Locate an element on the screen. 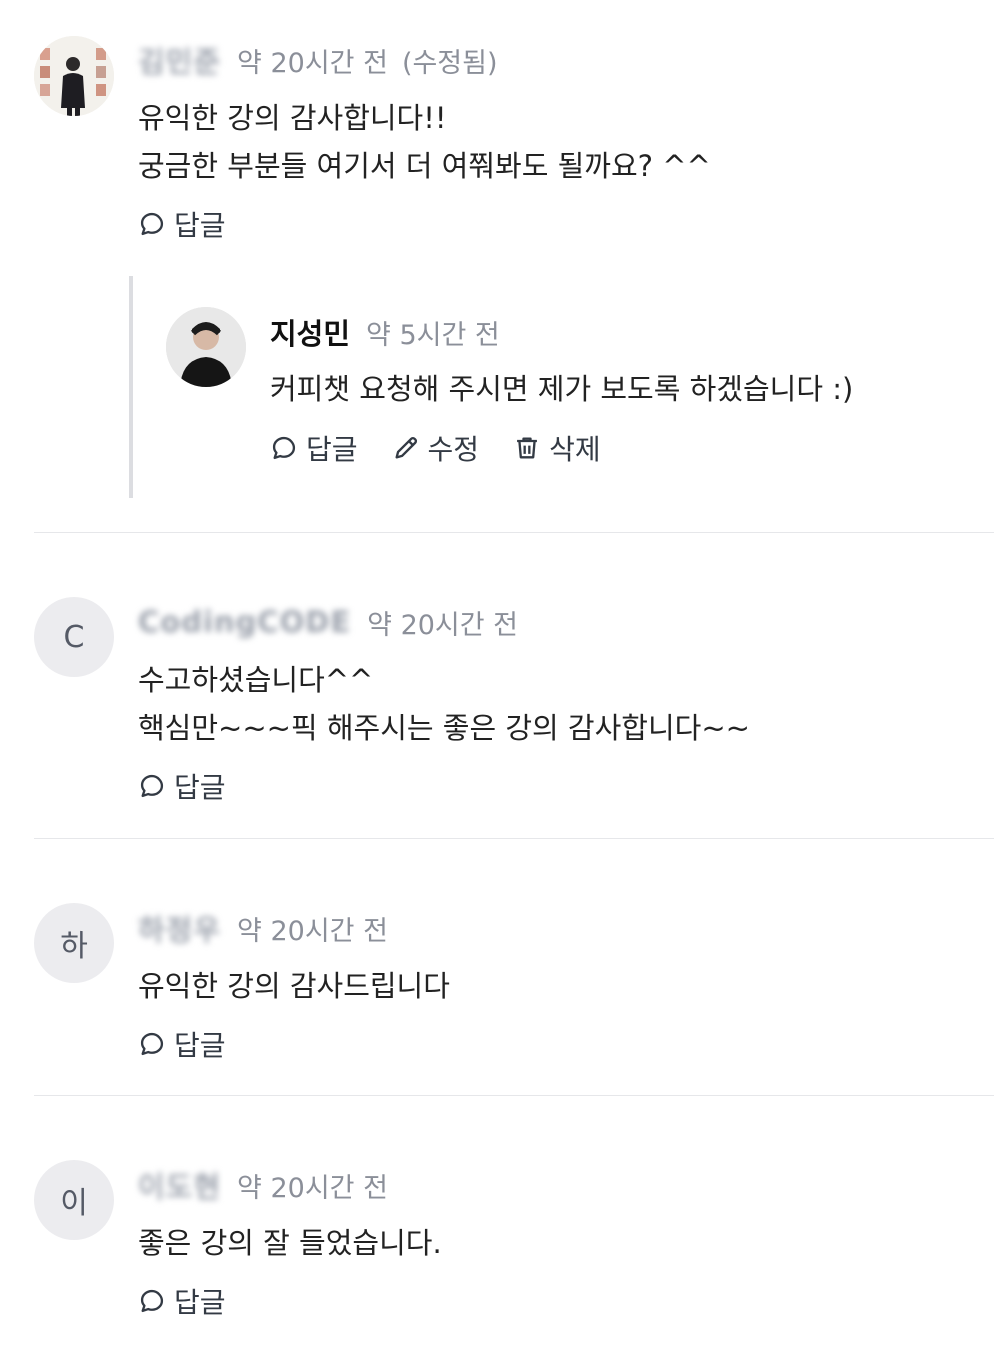  delete-button: 삭제 is located at coordinates (557, 448).